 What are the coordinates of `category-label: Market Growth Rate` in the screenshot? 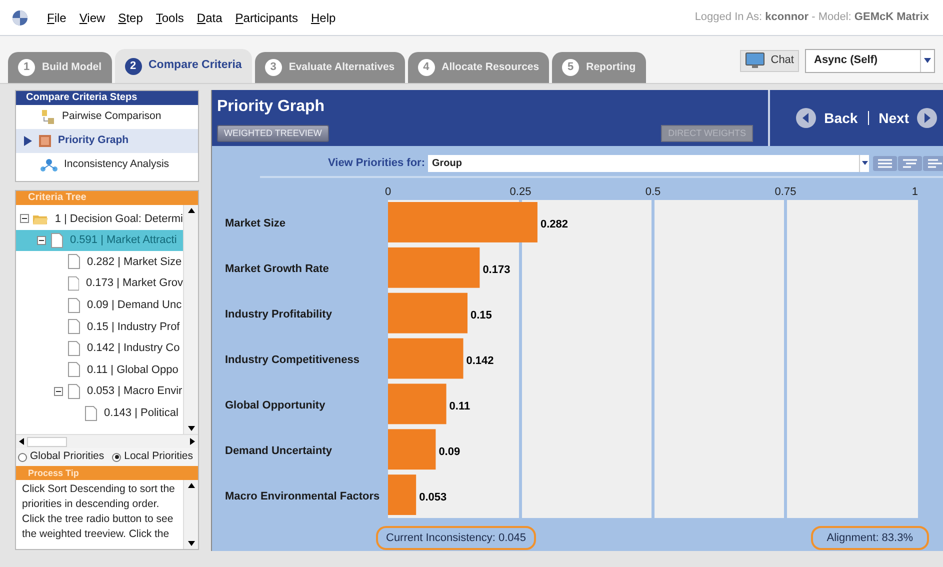 It's located at (277, 269).